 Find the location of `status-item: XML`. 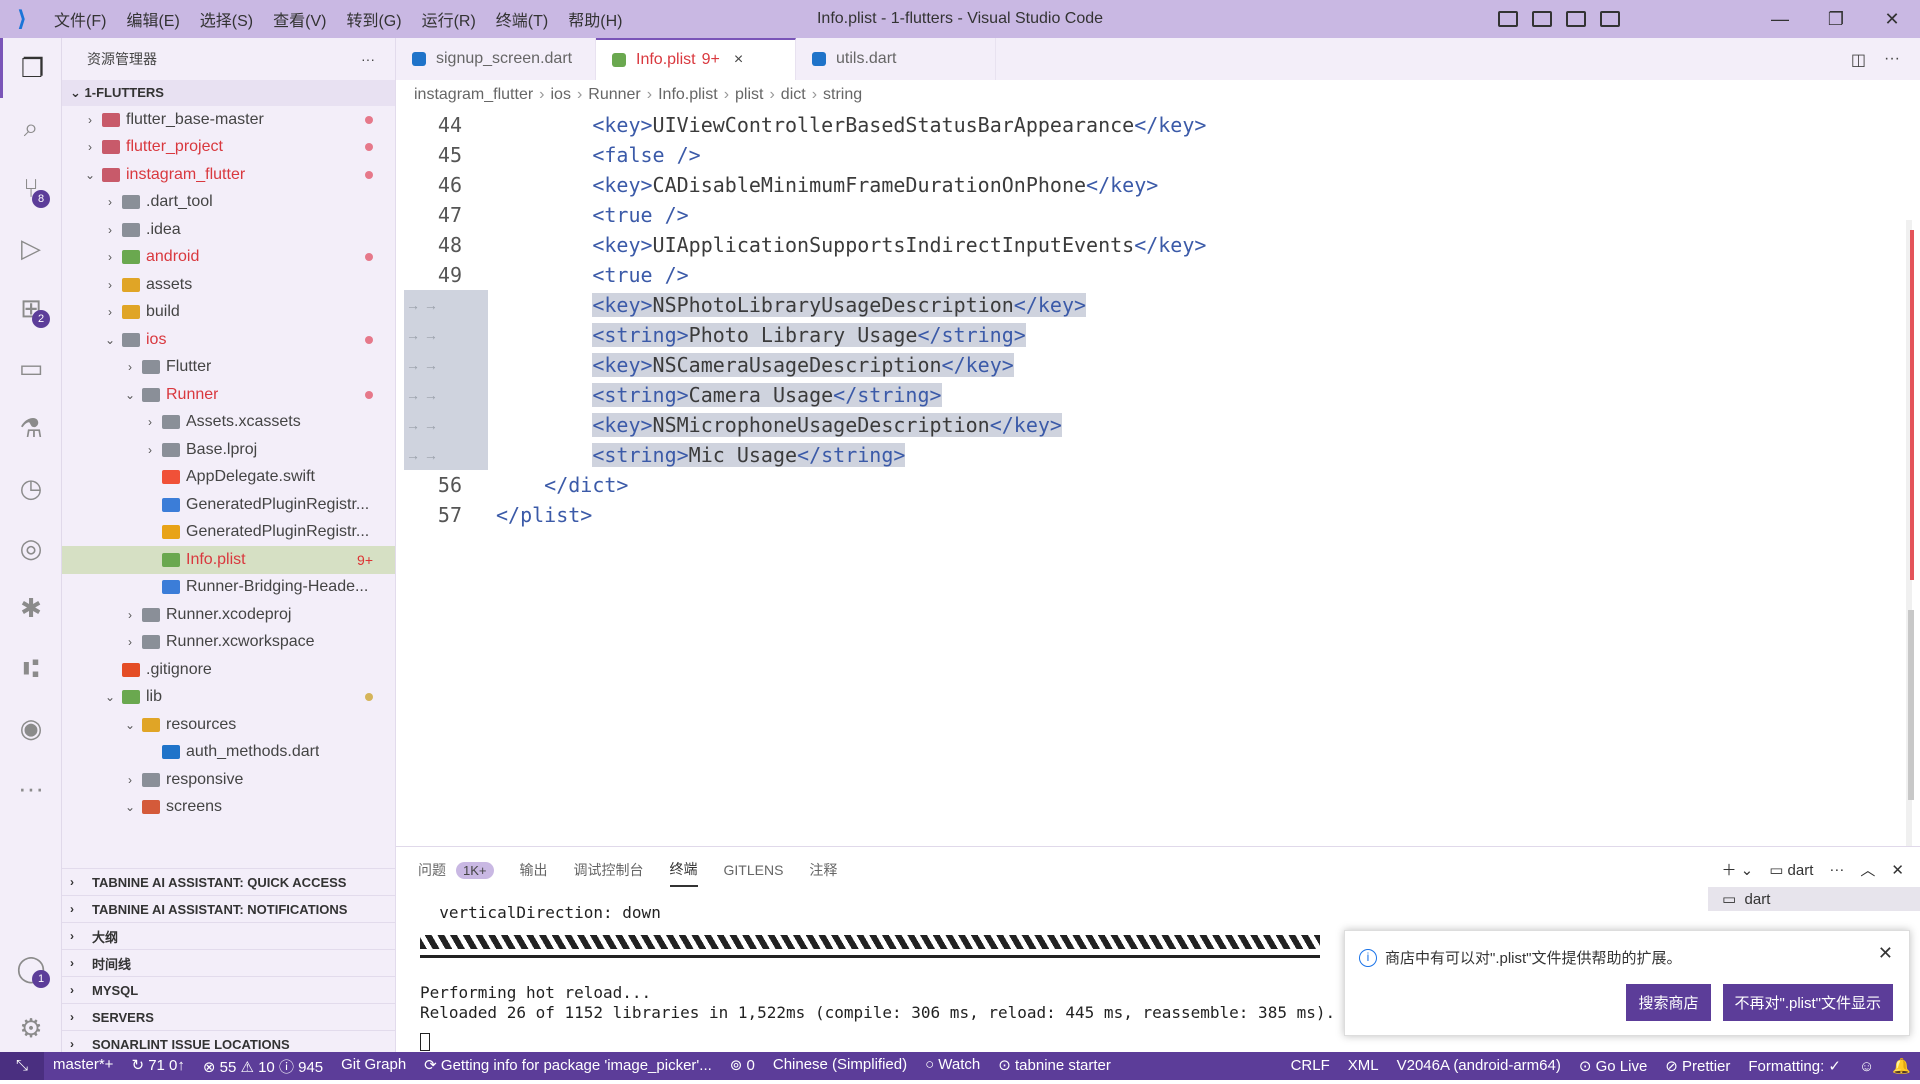

status-item: XML is located at coordinates (1363, 1066).